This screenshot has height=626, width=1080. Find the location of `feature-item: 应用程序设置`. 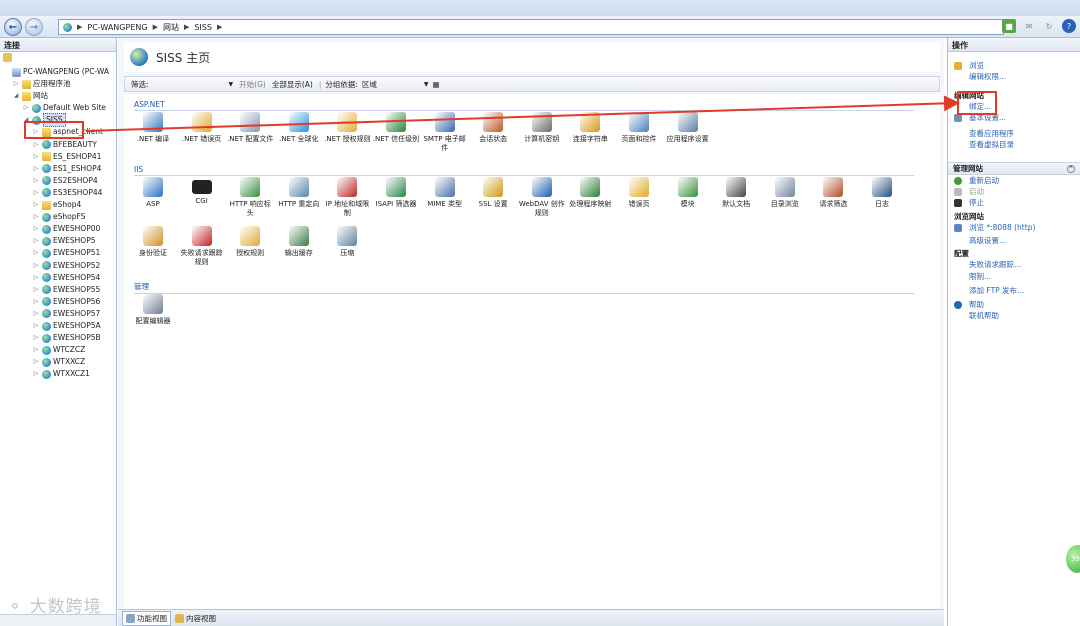

feature-item: 应用程序设置 is located at coordinates (688, 128).